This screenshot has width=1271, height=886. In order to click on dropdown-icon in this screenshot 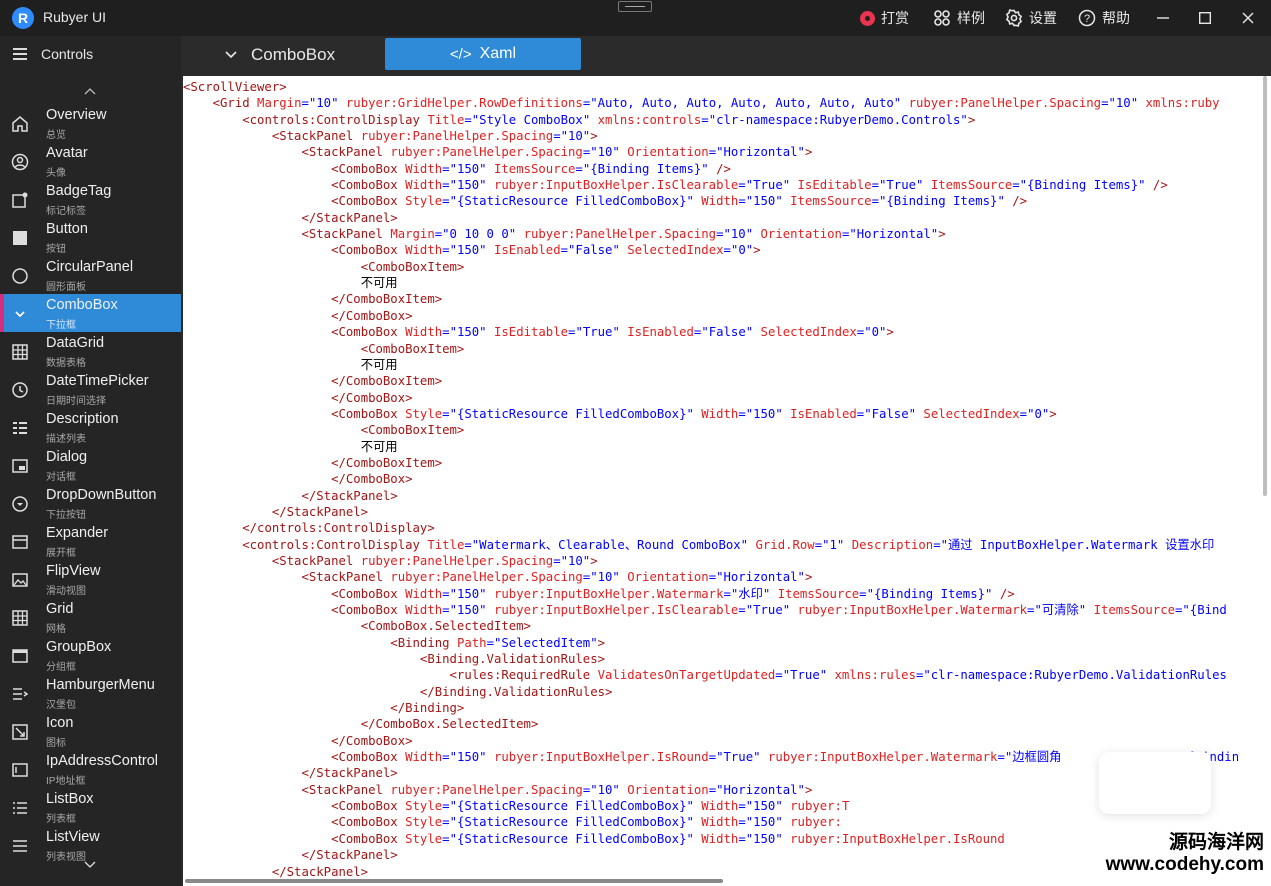, I will do `click(20, 504)`.